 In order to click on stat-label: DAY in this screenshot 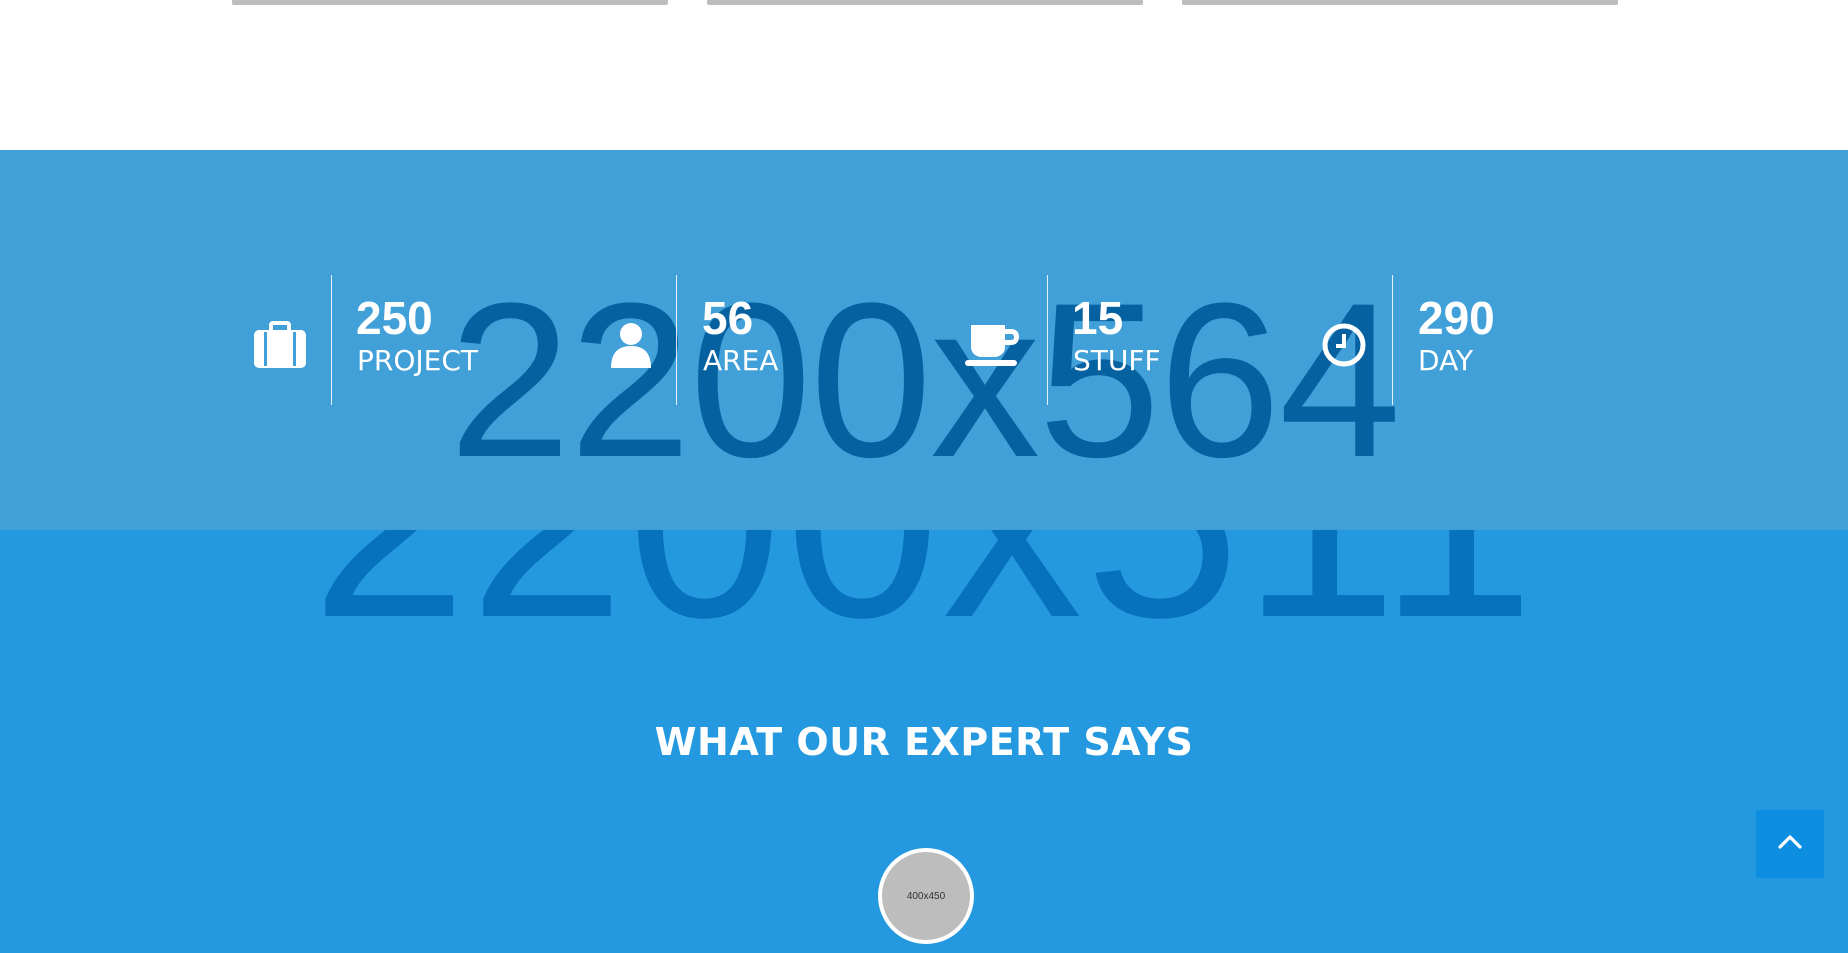, I will do `click(1446, 360)`.